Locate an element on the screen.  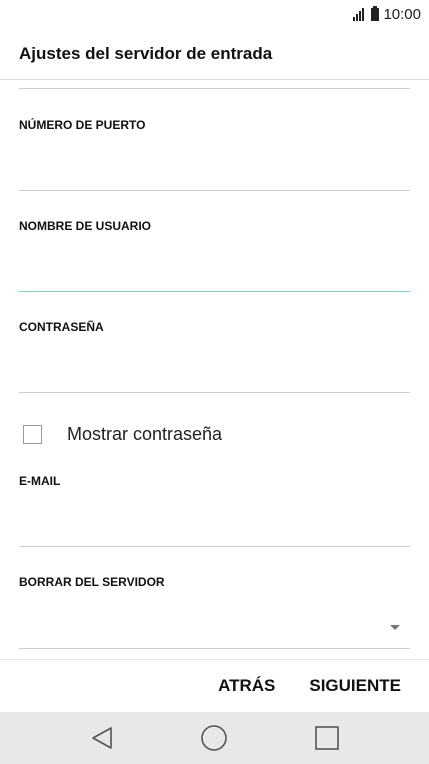
status-bar: 10:00 is located at coordinates (214, 14).